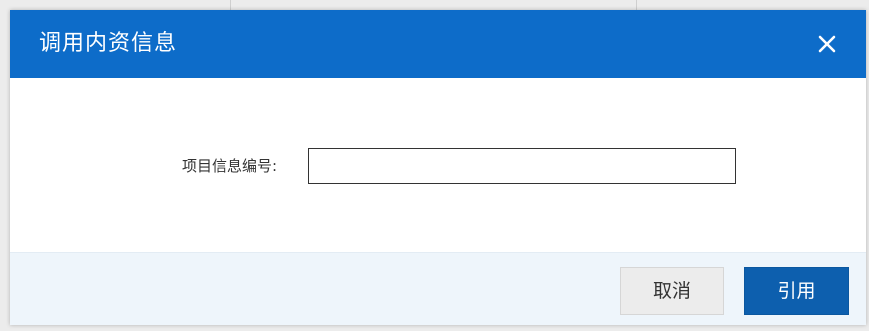  Describe the element at coordinates (230, 166) in the screenshot. I see `project-number-label: 项目信息编号:` at that location.